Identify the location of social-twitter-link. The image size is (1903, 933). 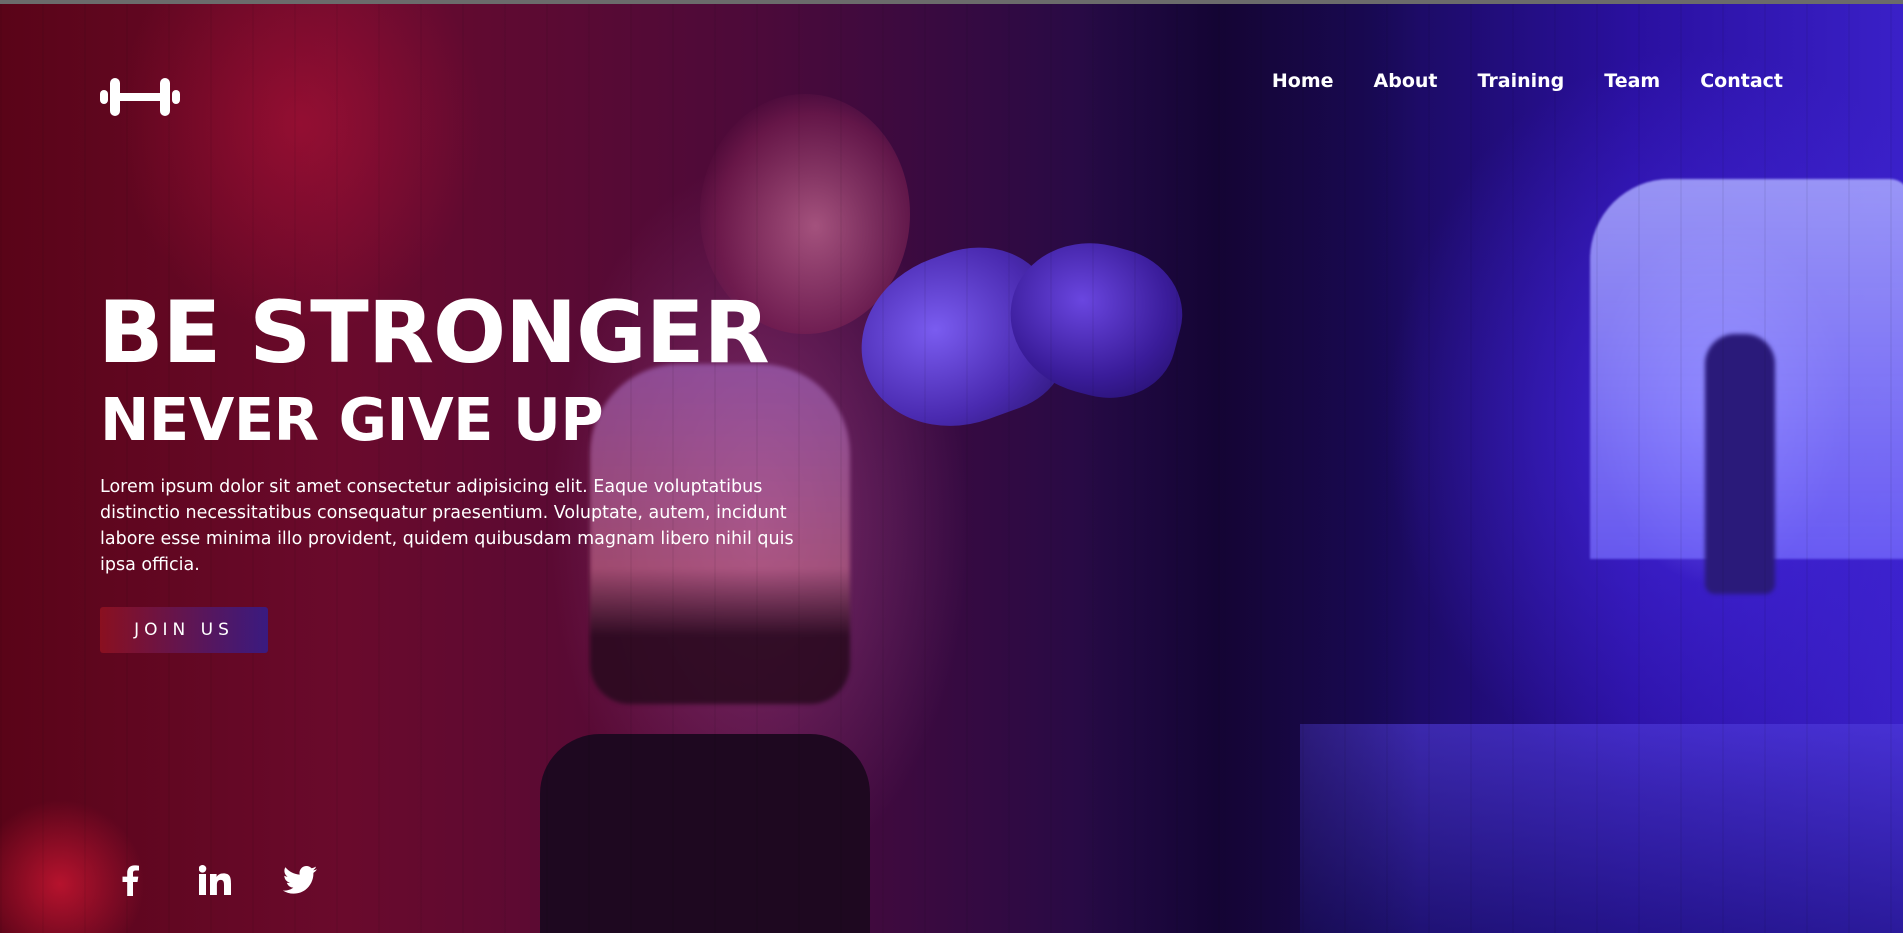
(300, 880).